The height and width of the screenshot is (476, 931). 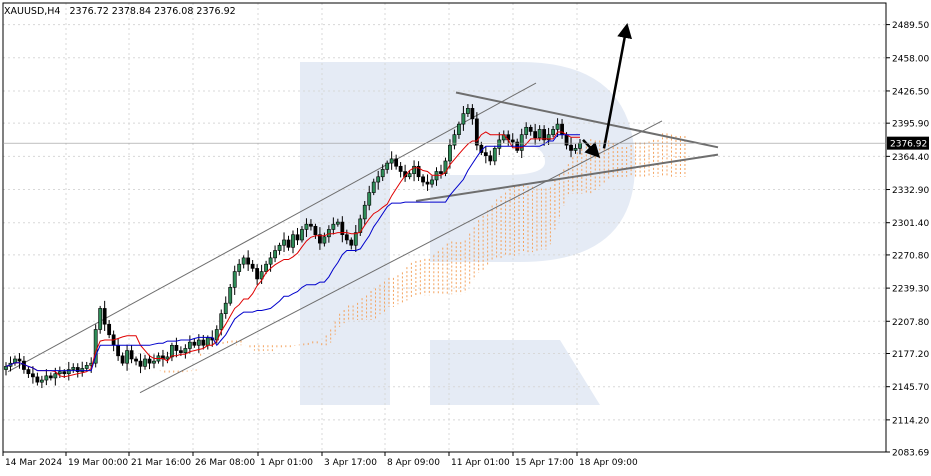 I want to click on y-tick-label: 2114.20, so click(x=910, y=421).